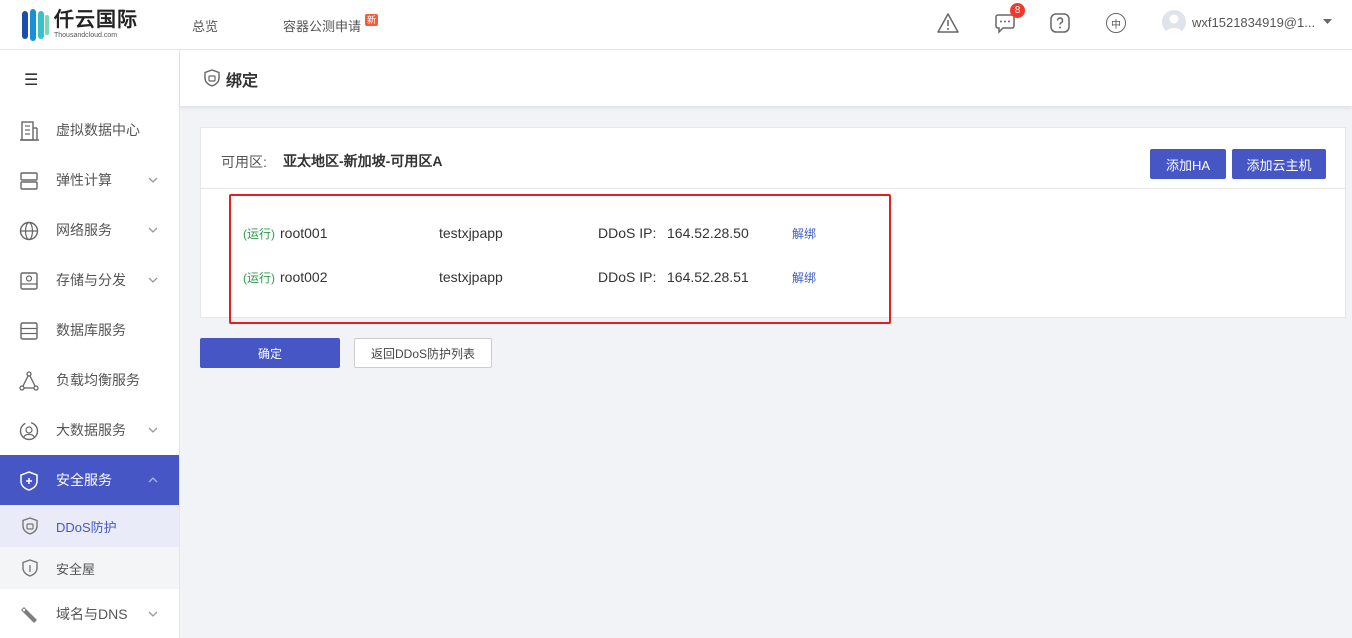 This screenshot has width=1352, height=638. I want to click on sidebar-item-bigdata: 大数据服务, so click(89, 430).